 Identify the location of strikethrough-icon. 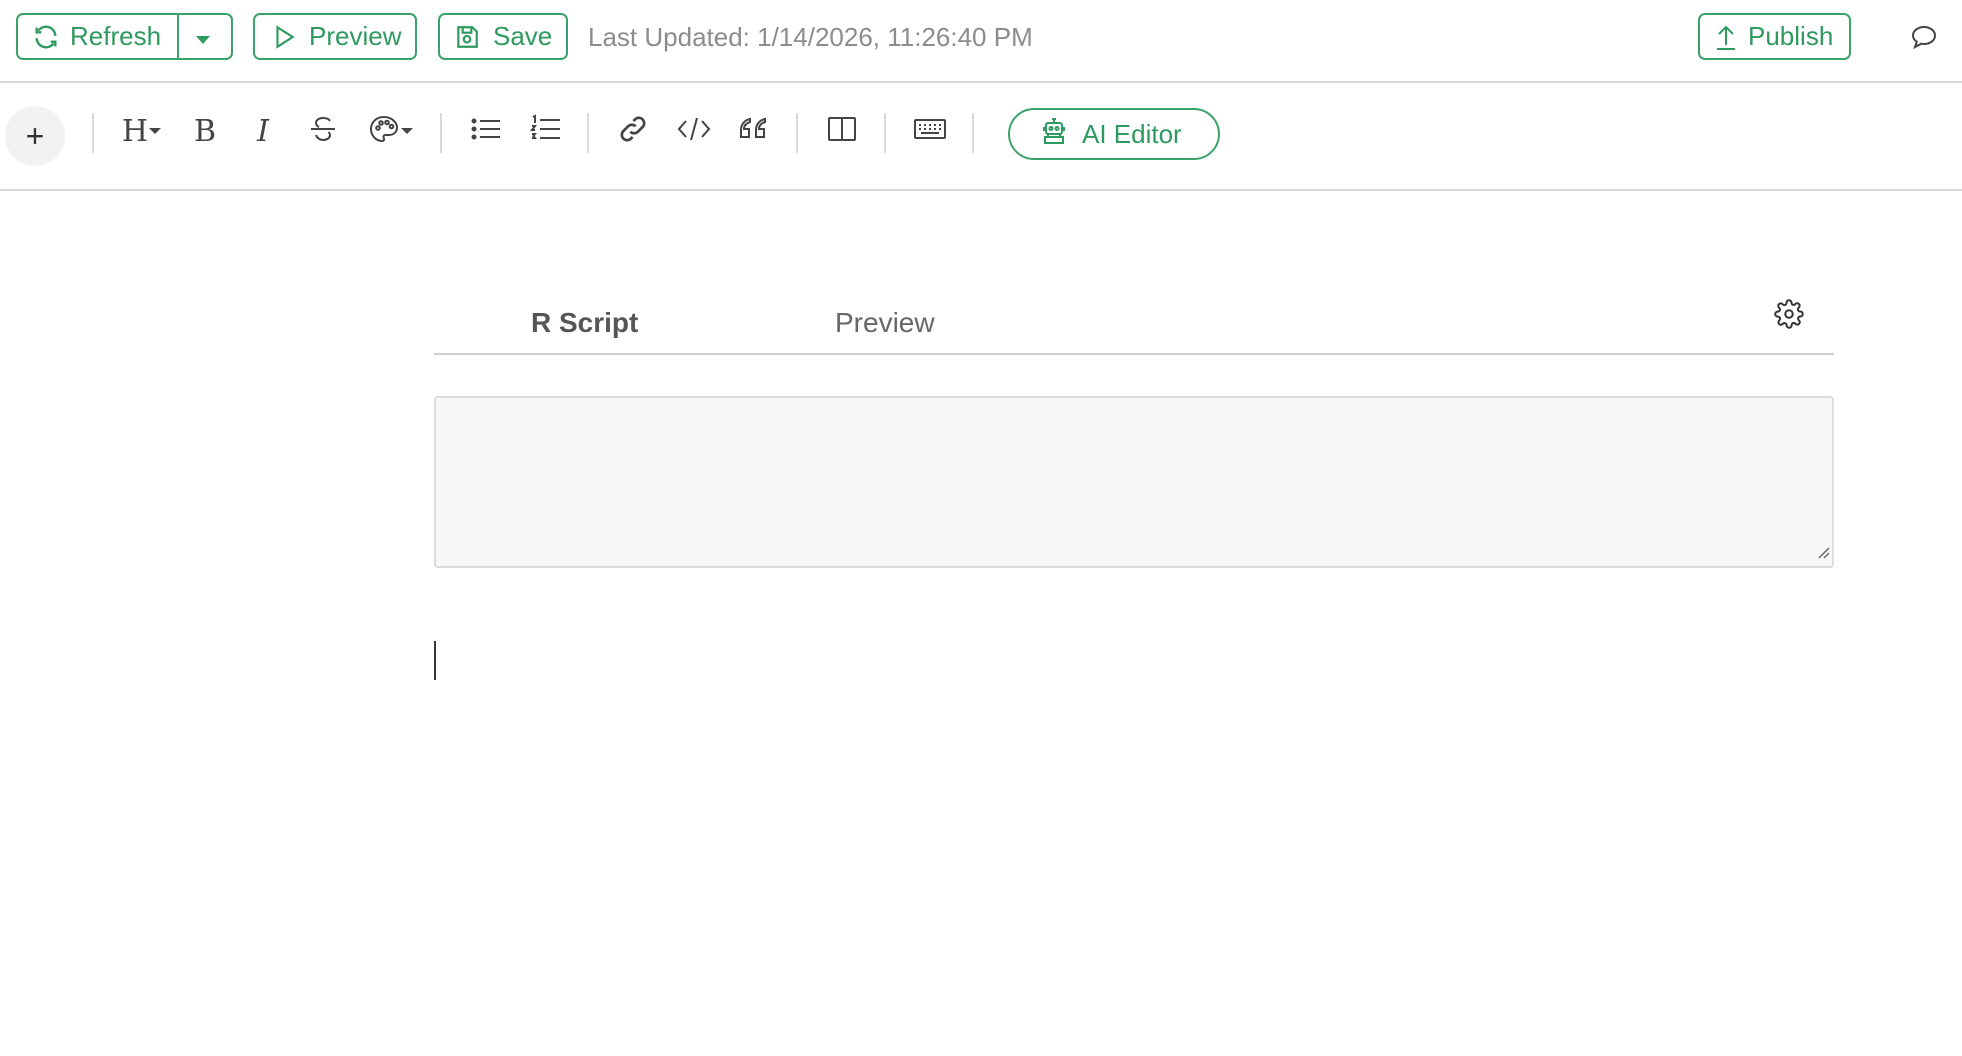
(323, 131).